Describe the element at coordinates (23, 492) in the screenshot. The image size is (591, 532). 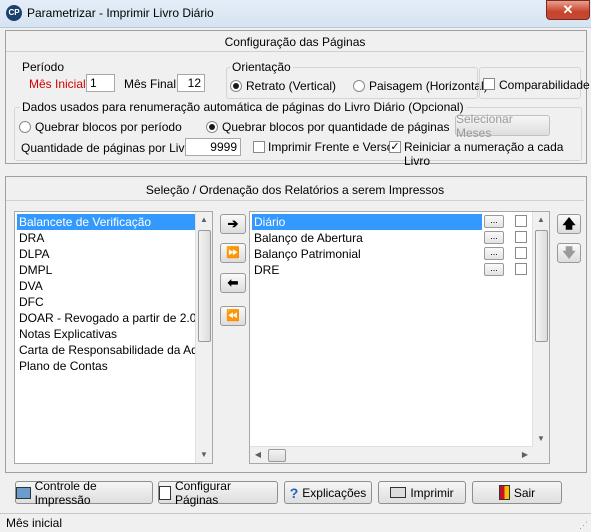
I see `monitor-icon` at that location.